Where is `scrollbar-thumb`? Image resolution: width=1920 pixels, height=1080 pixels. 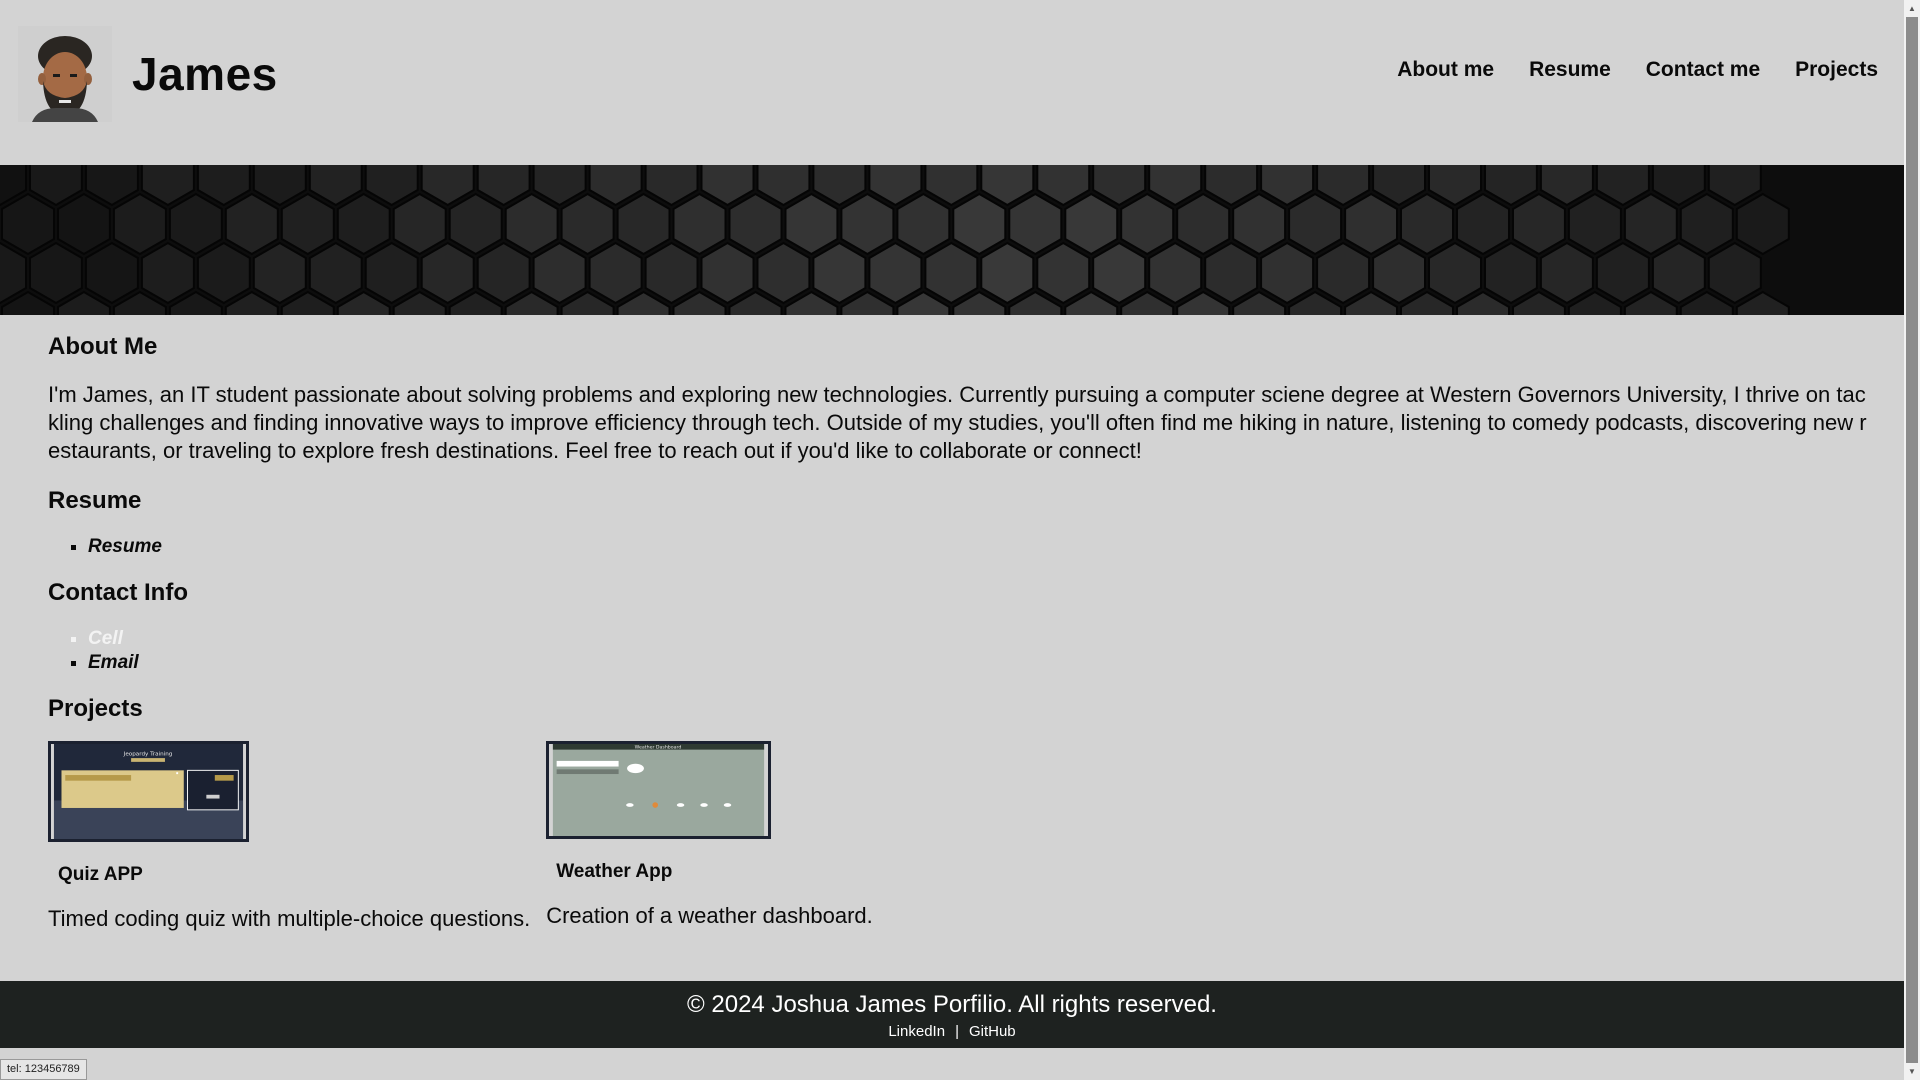
scrollbar-thumb is located at coordinates (1912, 540).